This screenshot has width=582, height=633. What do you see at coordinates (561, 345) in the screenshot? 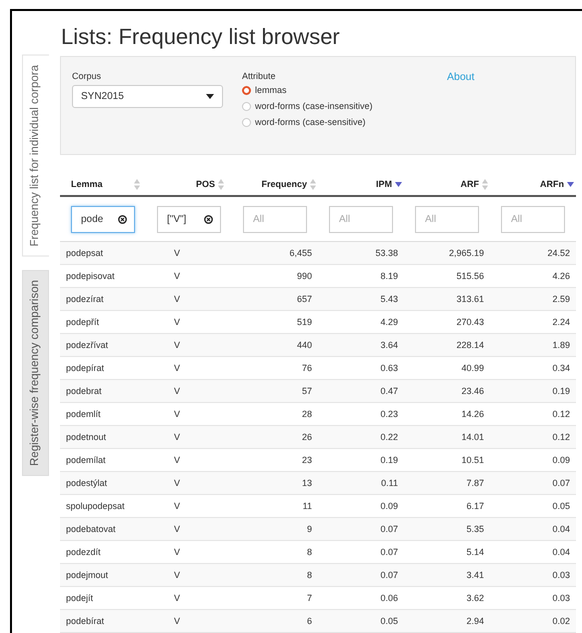
I see `table-cell-text: 1.89` at bounding box center [561, 345].